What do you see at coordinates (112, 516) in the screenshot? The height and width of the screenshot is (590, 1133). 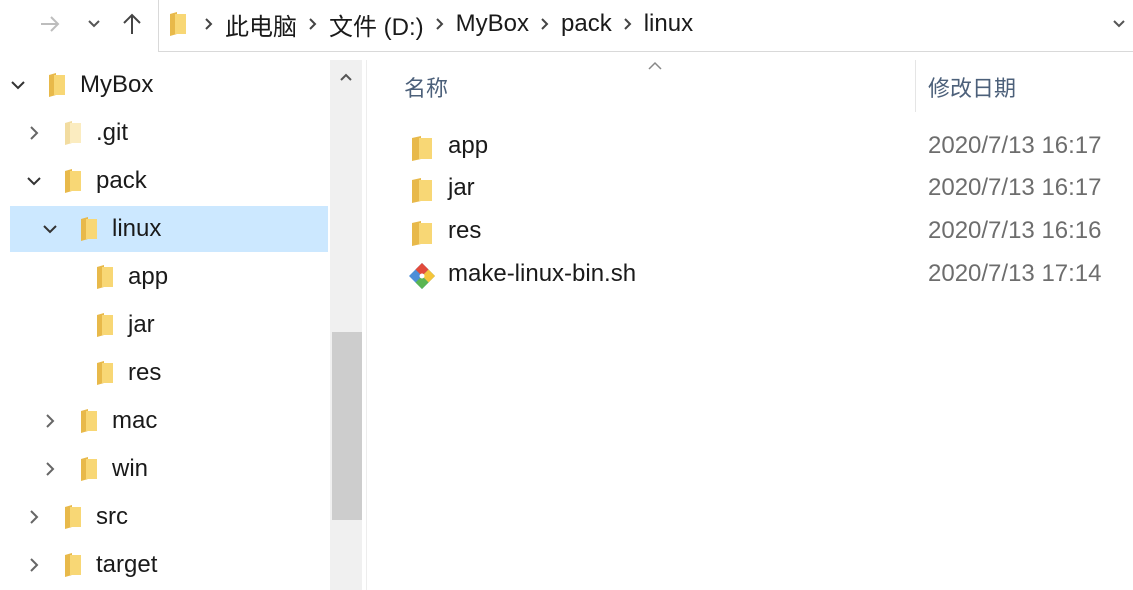 I see `tree-item-label: src` at bounding box center [112, 516].